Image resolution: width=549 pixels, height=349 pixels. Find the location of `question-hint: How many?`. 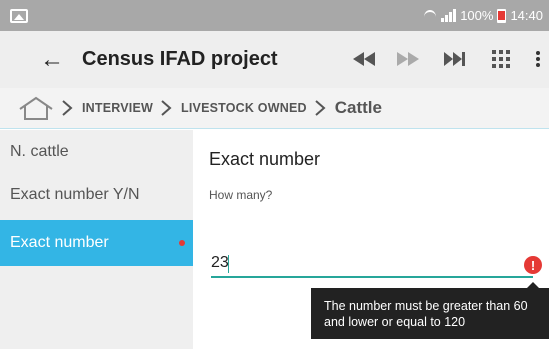

question-hint: How many? is located at coordinates (241, 195).